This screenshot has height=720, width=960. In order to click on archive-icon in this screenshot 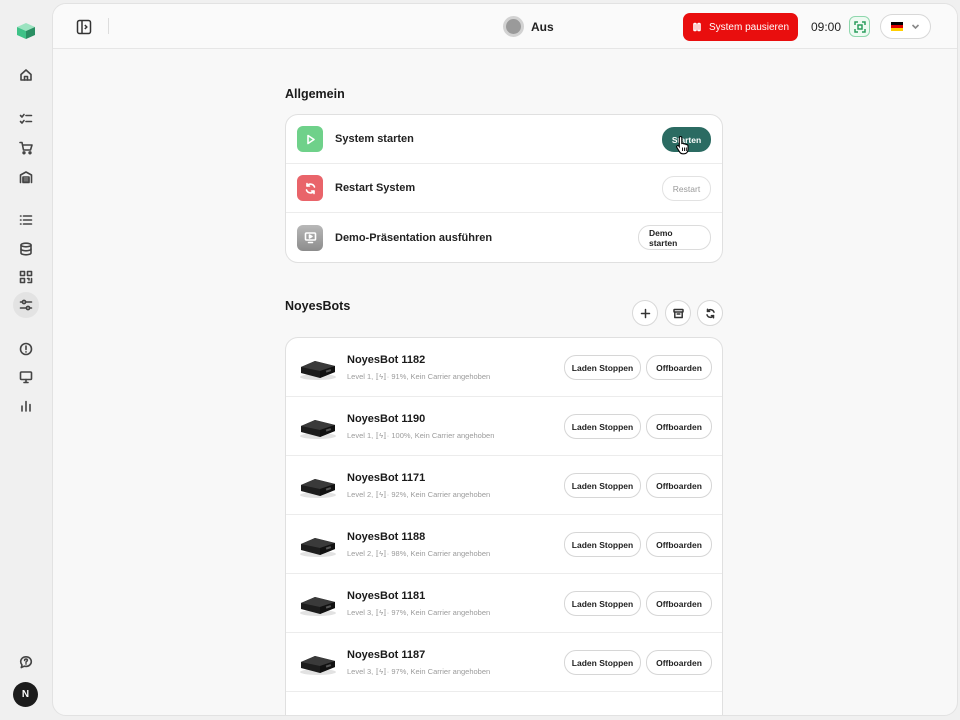, I will do `click(678, 313)`.